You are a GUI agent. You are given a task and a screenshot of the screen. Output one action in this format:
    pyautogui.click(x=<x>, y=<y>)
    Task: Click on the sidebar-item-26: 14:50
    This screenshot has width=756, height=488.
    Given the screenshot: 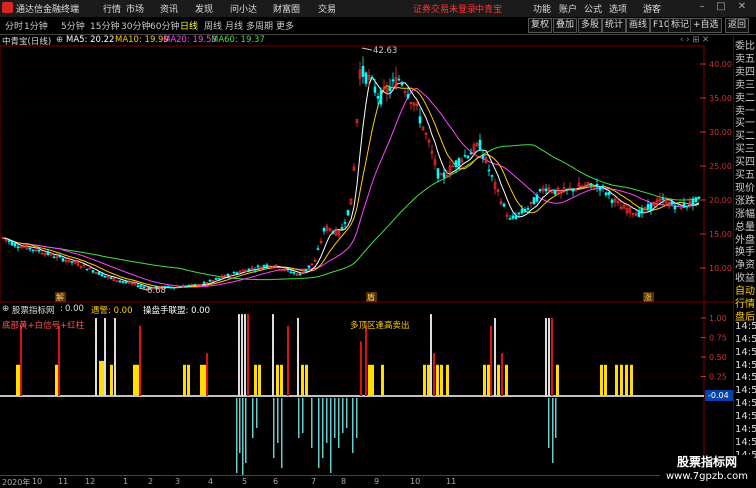 What is the action you would take?
    pyautogui.click(x=745, y=377)
    